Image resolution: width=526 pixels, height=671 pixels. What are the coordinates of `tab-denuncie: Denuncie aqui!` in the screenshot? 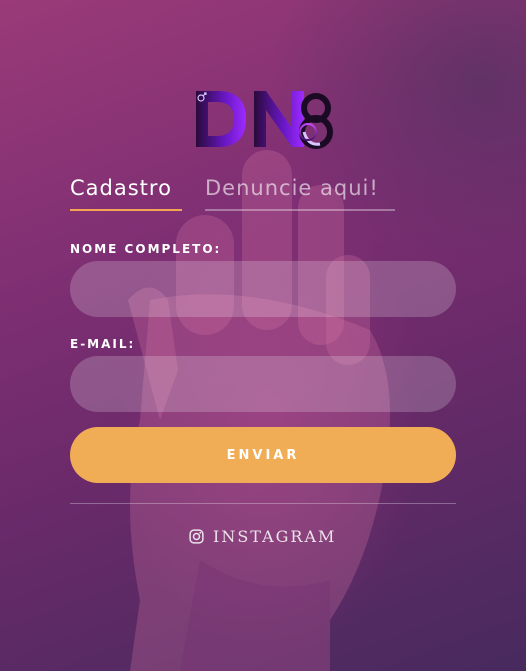 It's located at (292, 188).